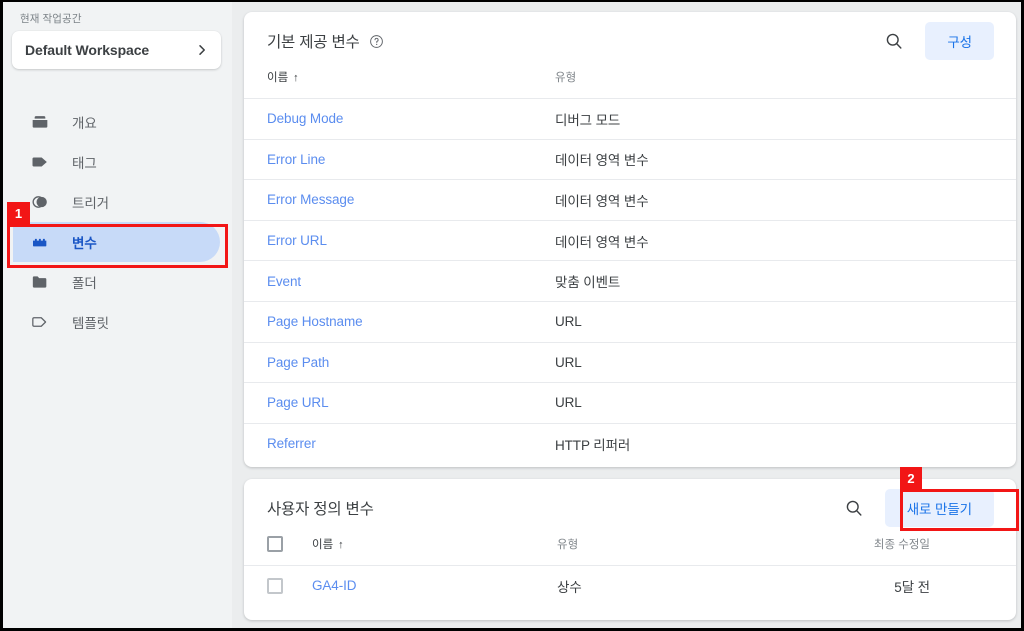 The width and height of the screenshot is (1024, 631). What do you see at coordinates (630, 119) in the screenshot?
I see `table-row: Debug Mode 디버그 모드` at bounding box center [630, 119].